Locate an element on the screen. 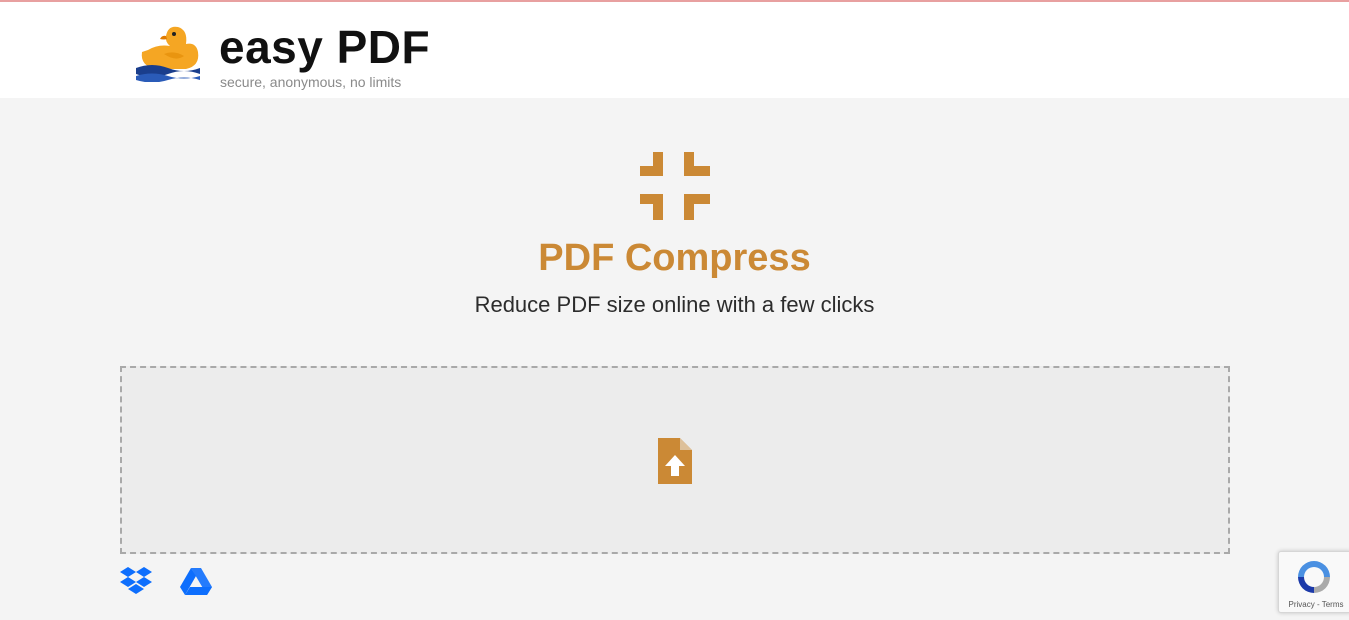 The image size is (1349, 620). recaptcha-badge: Privacy - Terms is located at coordinates (1313, 582).